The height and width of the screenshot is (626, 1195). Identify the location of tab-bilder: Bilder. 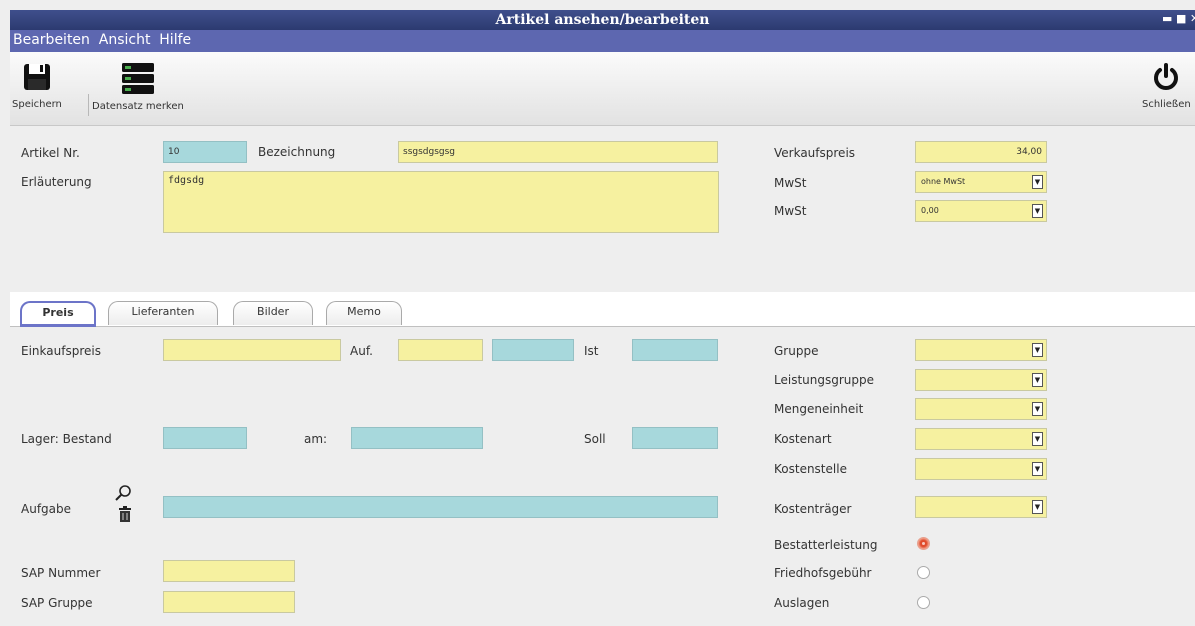
(273, 313).